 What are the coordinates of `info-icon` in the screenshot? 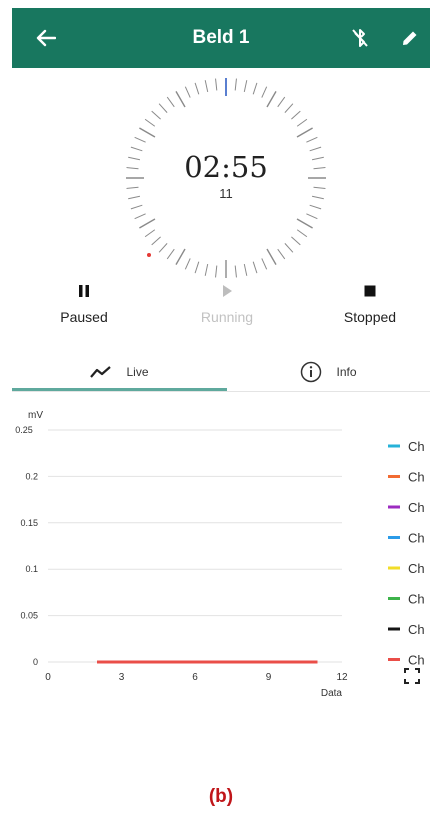 It's located at (311, 372).